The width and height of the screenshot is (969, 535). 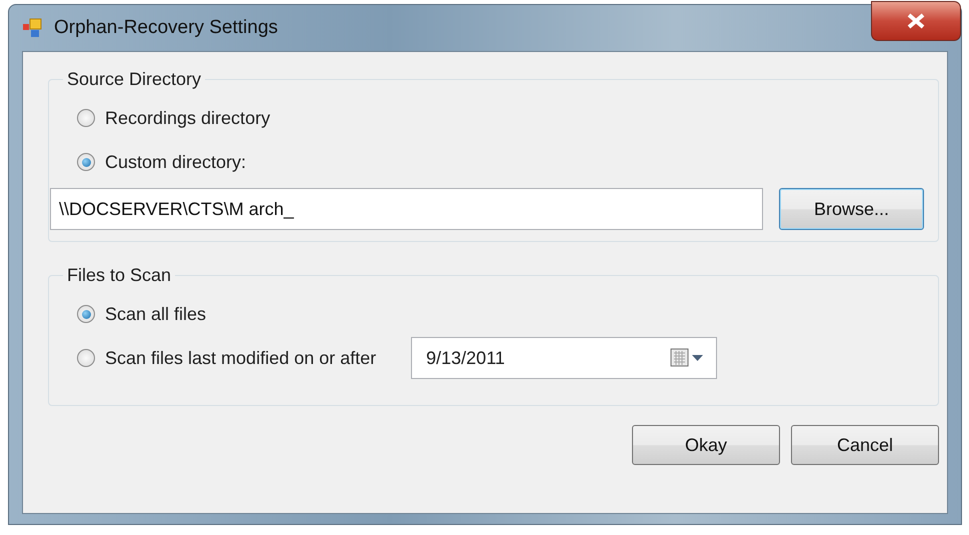 What do you see at coordinates (155, 314) in the screenshot?
I see `radio-label: Scan all files` at bounding box center [155, 314].